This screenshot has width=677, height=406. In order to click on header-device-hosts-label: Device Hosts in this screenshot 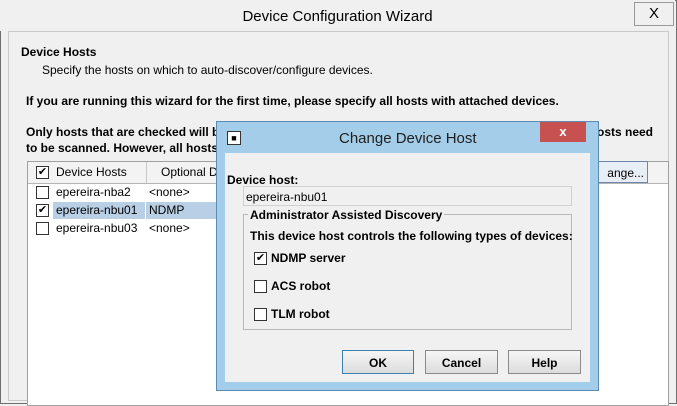, I will do `click(91, 172)`.